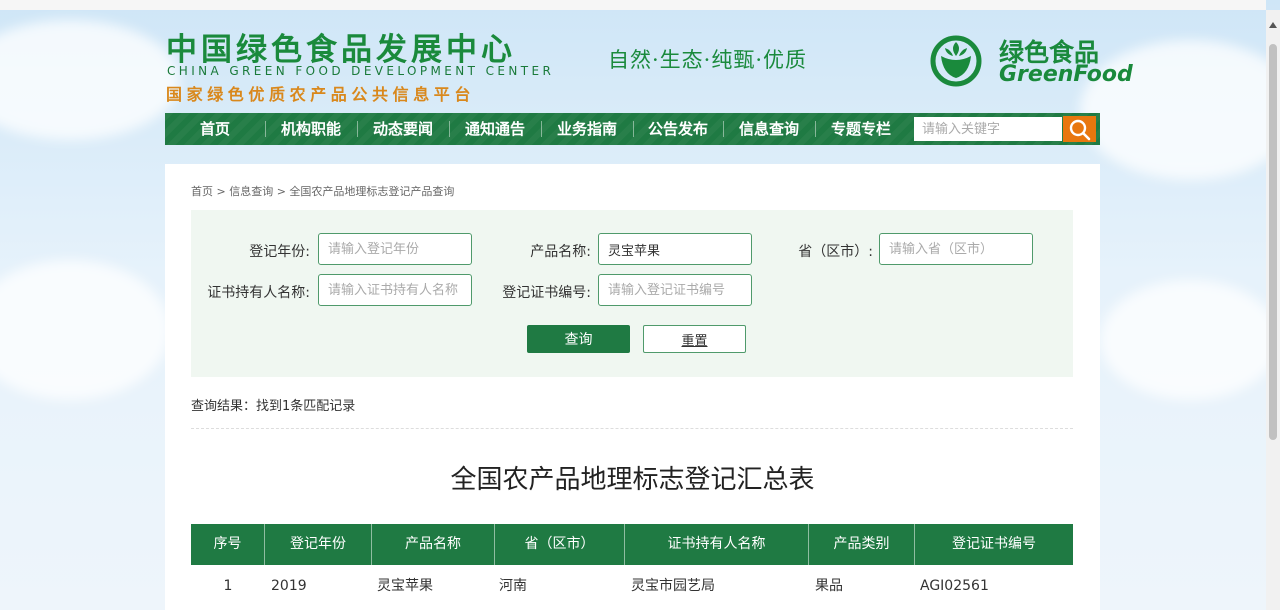 This screenshot has height=610, width=1280. Describe the element at coordinates (215, 129) in the screenshot. I see `nav-item-home: 首页` at that location.